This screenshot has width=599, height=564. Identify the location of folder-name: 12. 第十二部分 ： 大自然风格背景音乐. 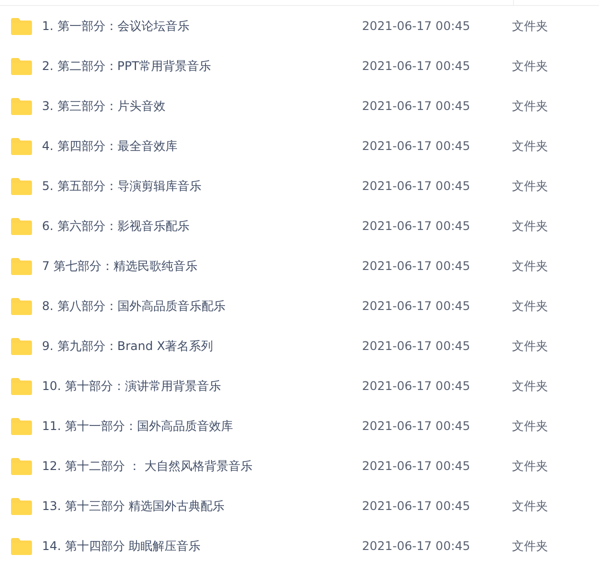
(202, 466).